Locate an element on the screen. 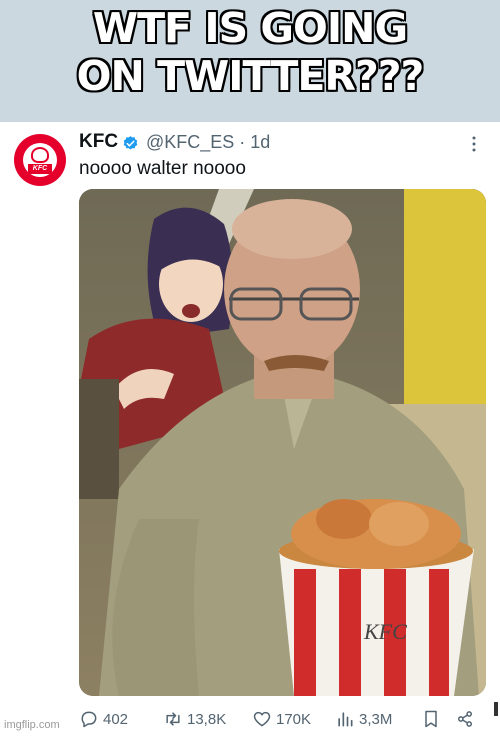 The height and width of the screenshot is (736, 500). like-count: 170K is located at coordinates (294, 719).